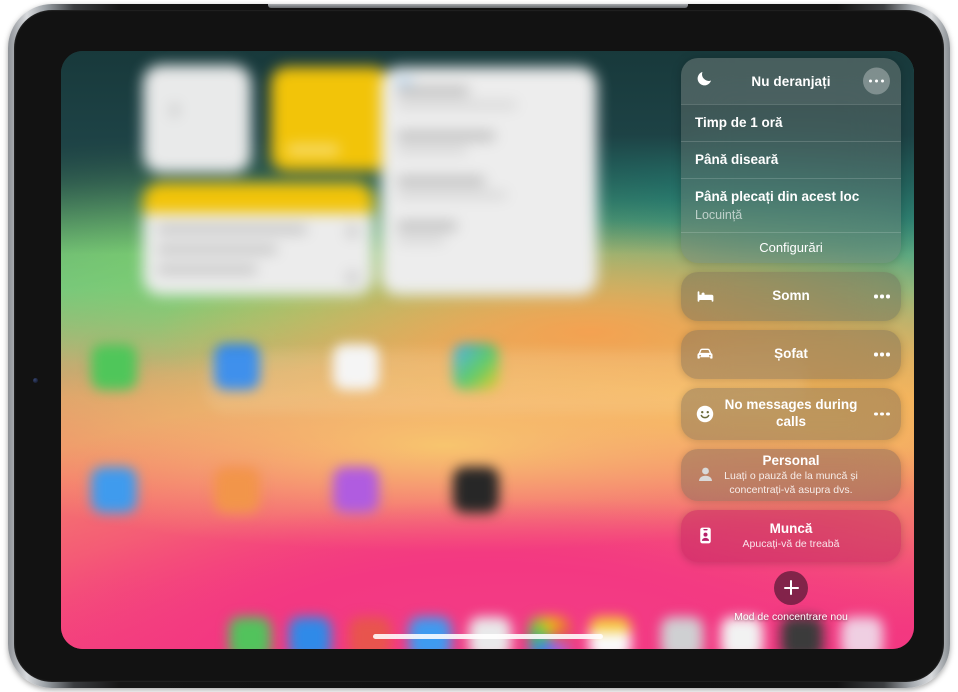  What do you see at coordinates (258, 239) in the screenshot?
I see `reminders-widget` at bounding box center [258, 239].